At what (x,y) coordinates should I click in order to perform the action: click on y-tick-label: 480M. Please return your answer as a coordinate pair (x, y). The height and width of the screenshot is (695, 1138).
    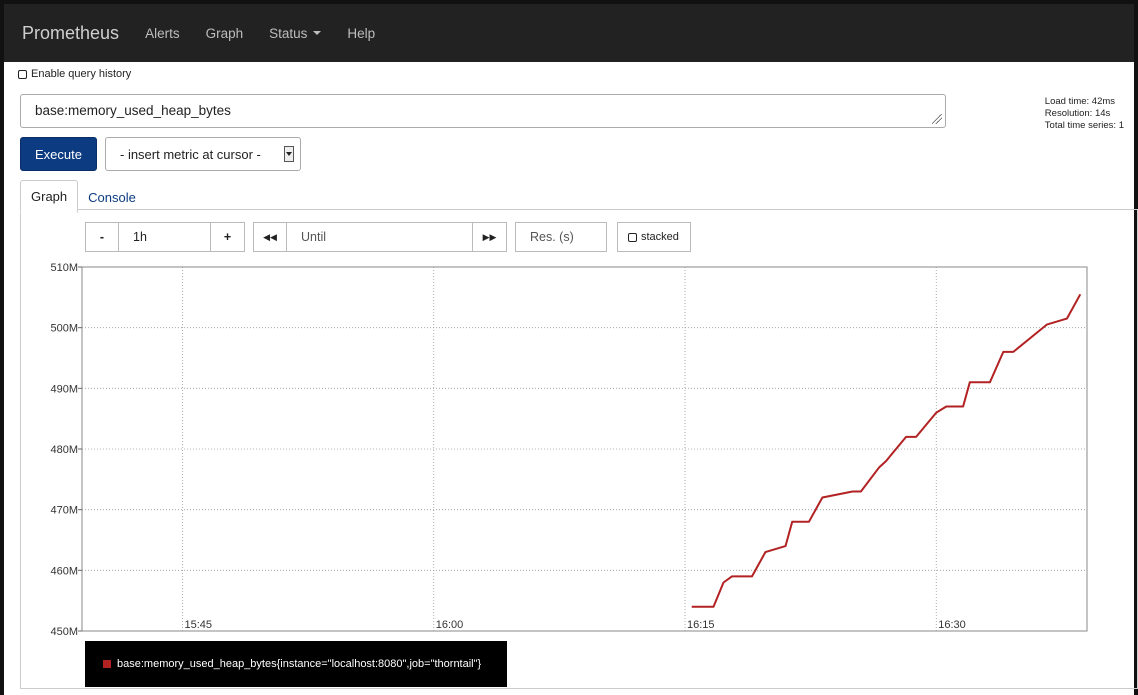
    Looking at the image, I should click on (64, 450).